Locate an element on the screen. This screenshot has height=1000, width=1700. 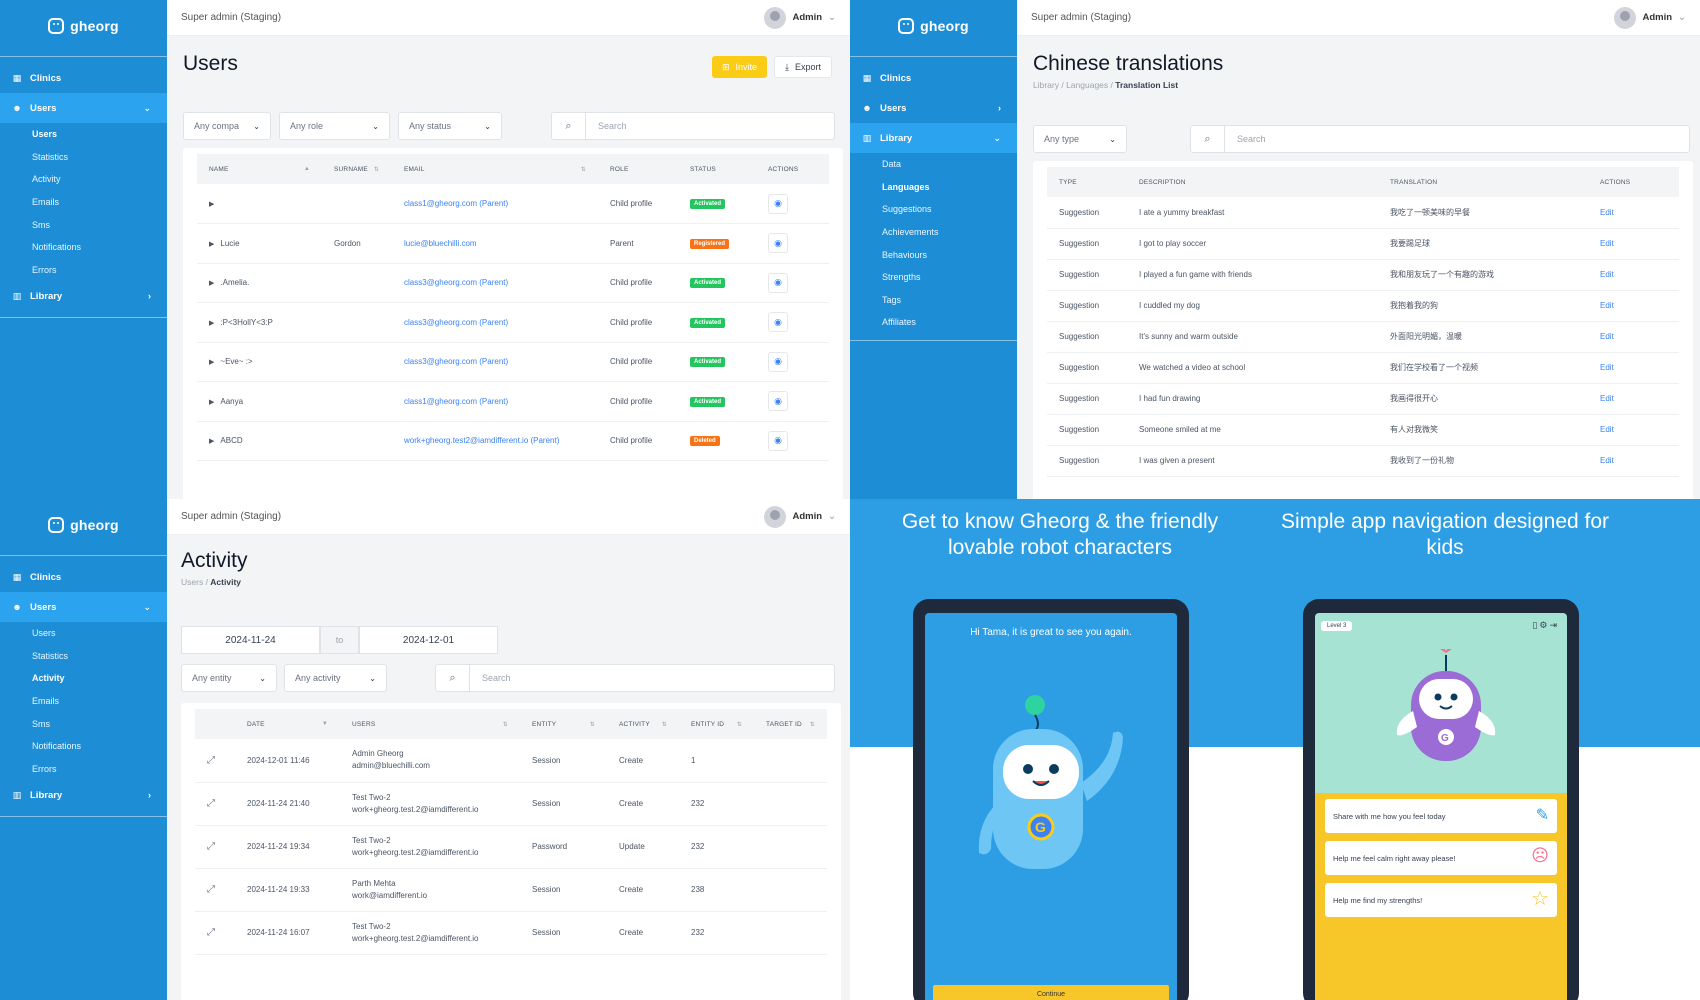
email-cell: class1@gheorg.com (Parent) is located at coordinates (495, 204).